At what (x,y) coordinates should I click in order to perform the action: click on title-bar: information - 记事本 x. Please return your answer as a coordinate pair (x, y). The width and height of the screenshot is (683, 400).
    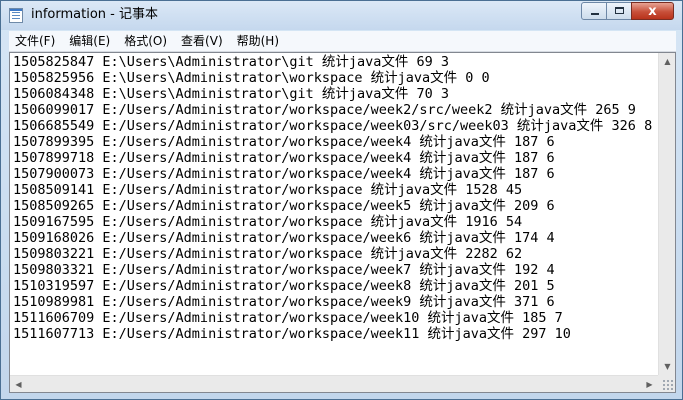
    Looking at the image, I should click on (341, 15).